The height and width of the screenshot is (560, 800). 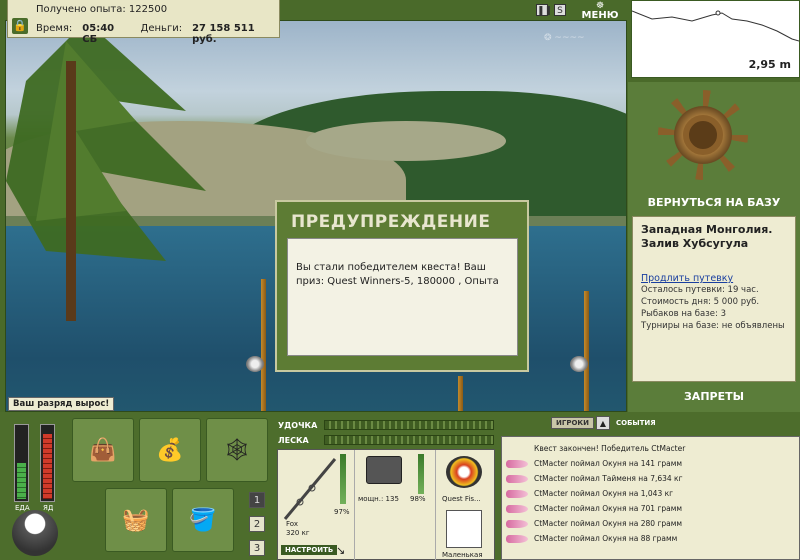 What do you see at coordinates (707, 236) in the screenshot?
I see `location-title: Западная Монголия. Залив Хубсугула` at bounding box center [707, 236].